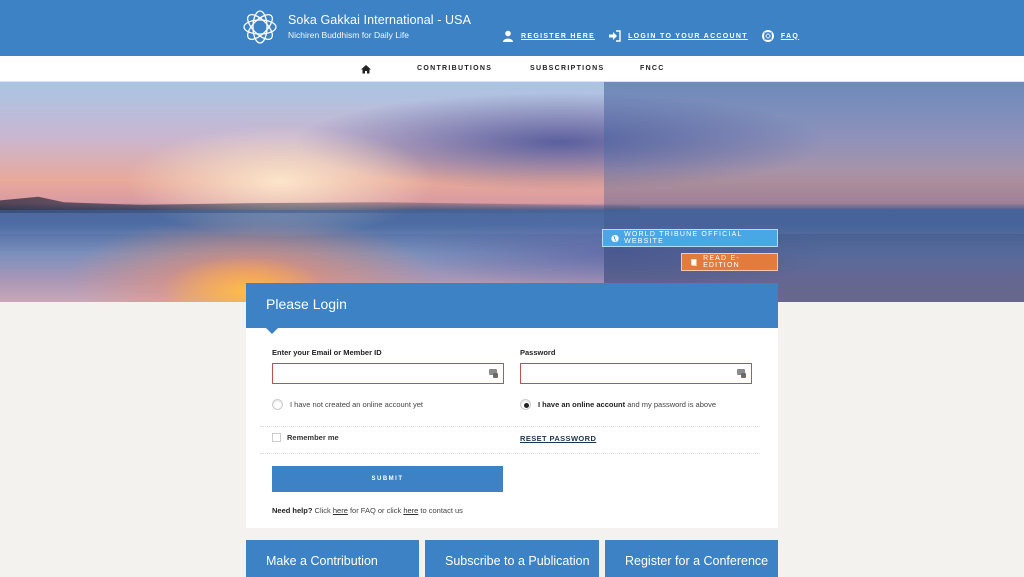 This screenshot has height=577, width=1024. I want to click on radio-has-account-label-rest: and my password is above, so click(670, 404).